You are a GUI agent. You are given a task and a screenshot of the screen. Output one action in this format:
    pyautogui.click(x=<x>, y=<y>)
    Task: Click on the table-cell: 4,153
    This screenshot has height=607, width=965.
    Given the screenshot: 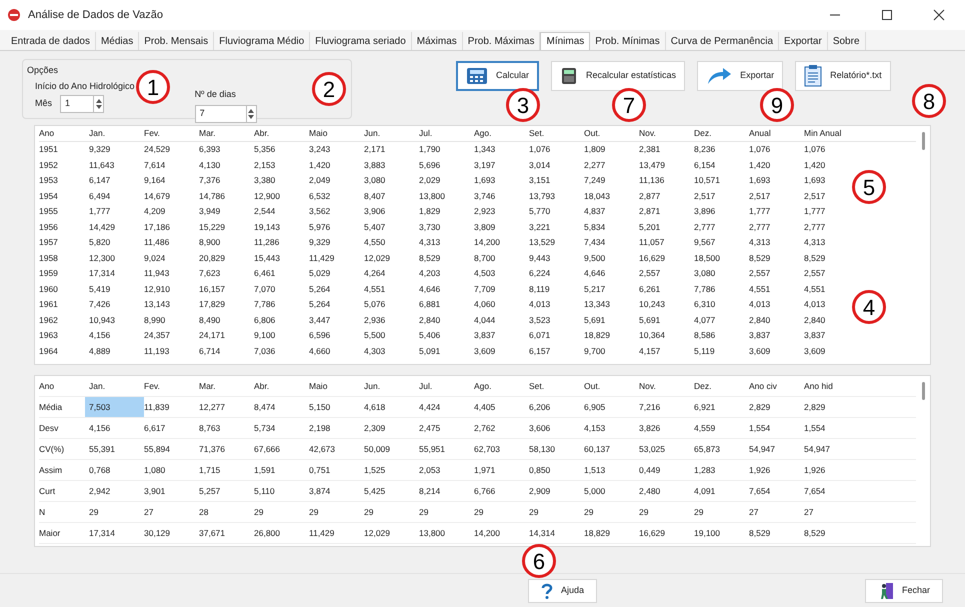 What is the action you would take?
    pyautogui.click(x=611, y=428)
    